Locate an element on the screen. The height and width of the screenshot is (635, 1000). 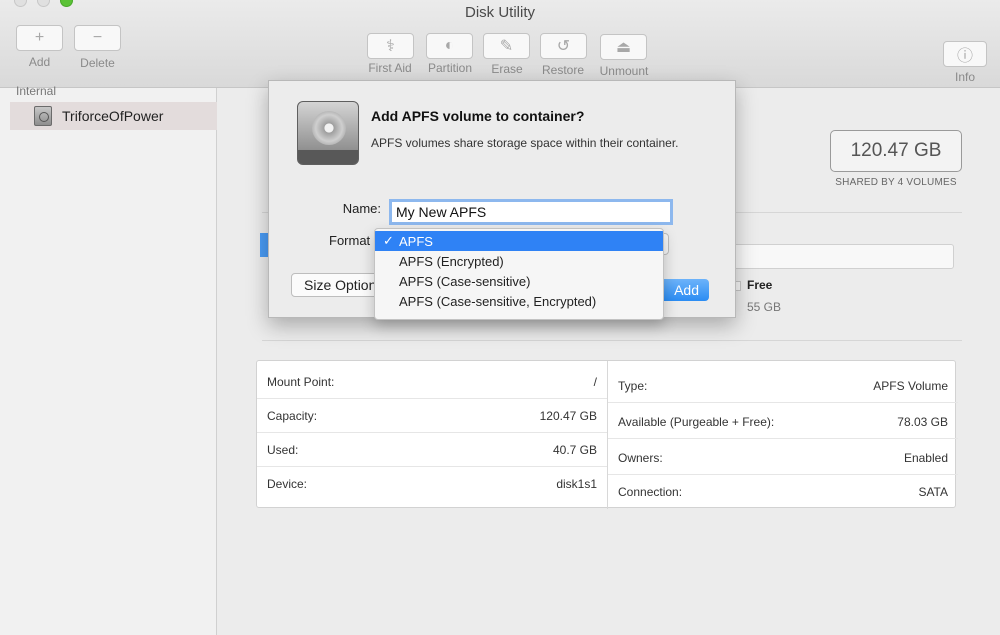
info-row-type: Type: APFS Volume is located at coordinates (783, 386).